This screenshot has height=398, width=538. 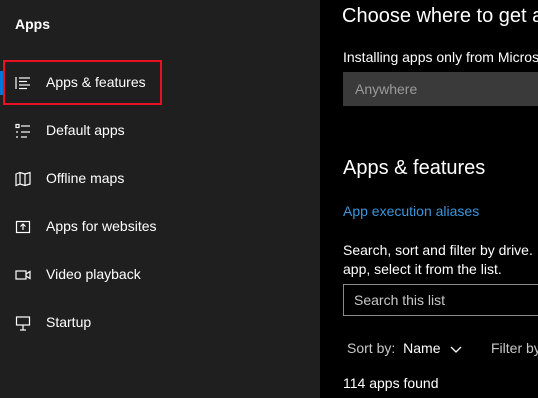 What do you see at coordinates (23, 323) in the screenshot?
I see `startup-icon` at bounding box center [23, 323].